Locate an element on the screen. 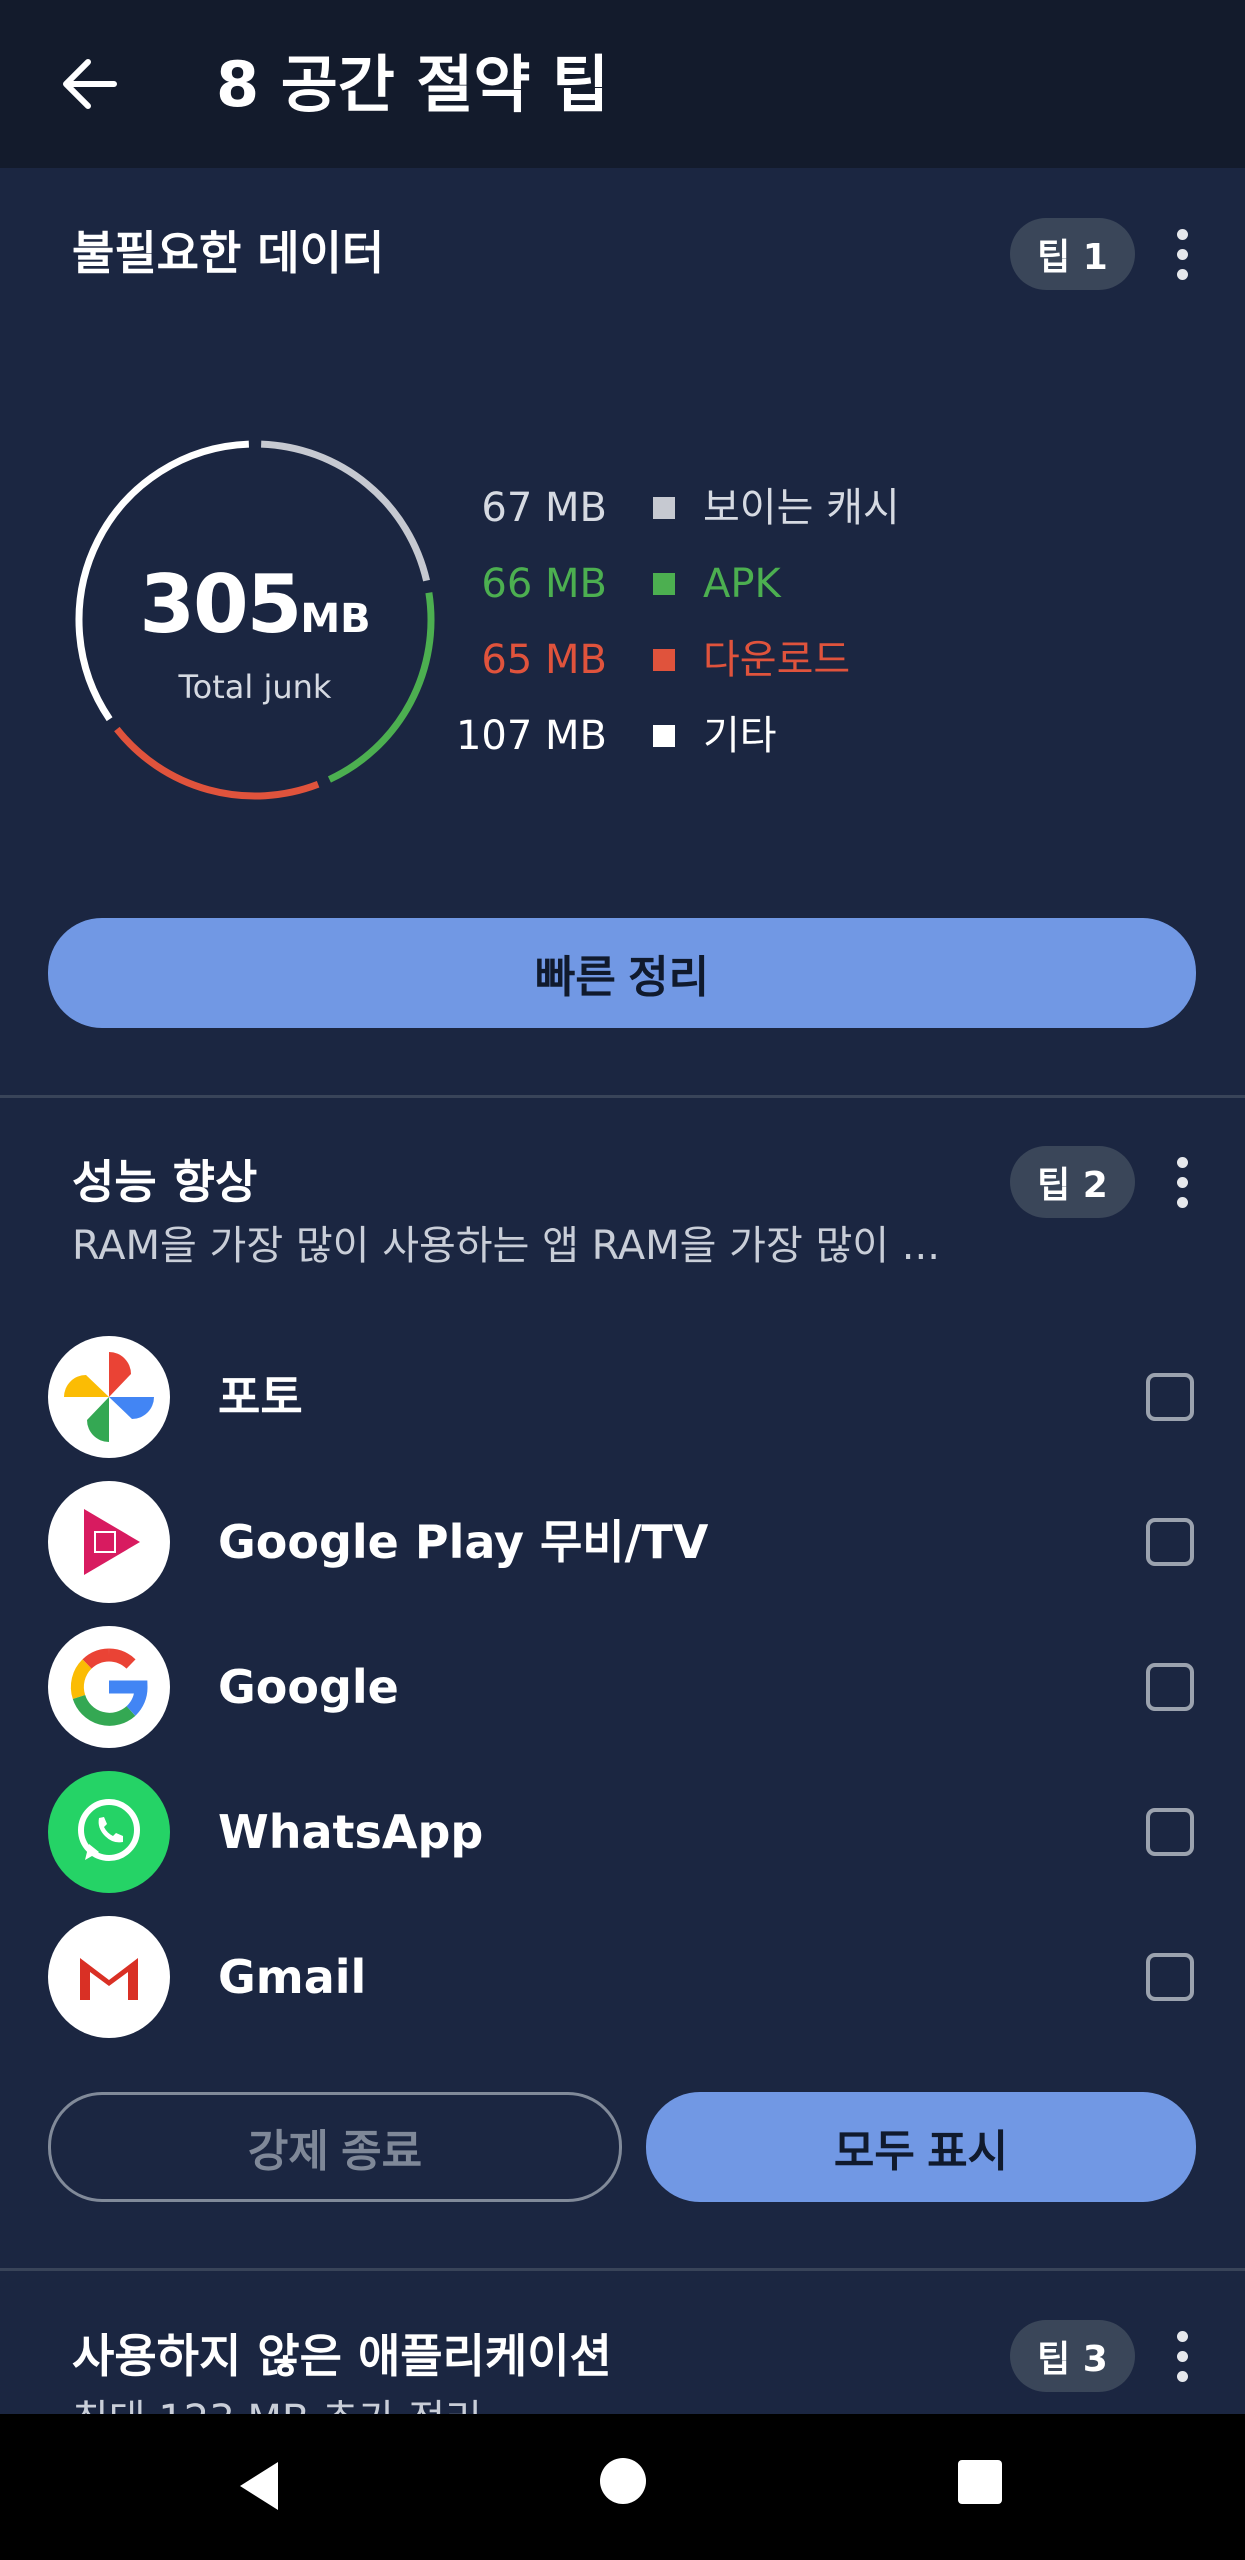 This screenshot has height=2560, width=1245. app-row-play-movies: Google Play 무비/TV is located at coordinates (622, 1542).